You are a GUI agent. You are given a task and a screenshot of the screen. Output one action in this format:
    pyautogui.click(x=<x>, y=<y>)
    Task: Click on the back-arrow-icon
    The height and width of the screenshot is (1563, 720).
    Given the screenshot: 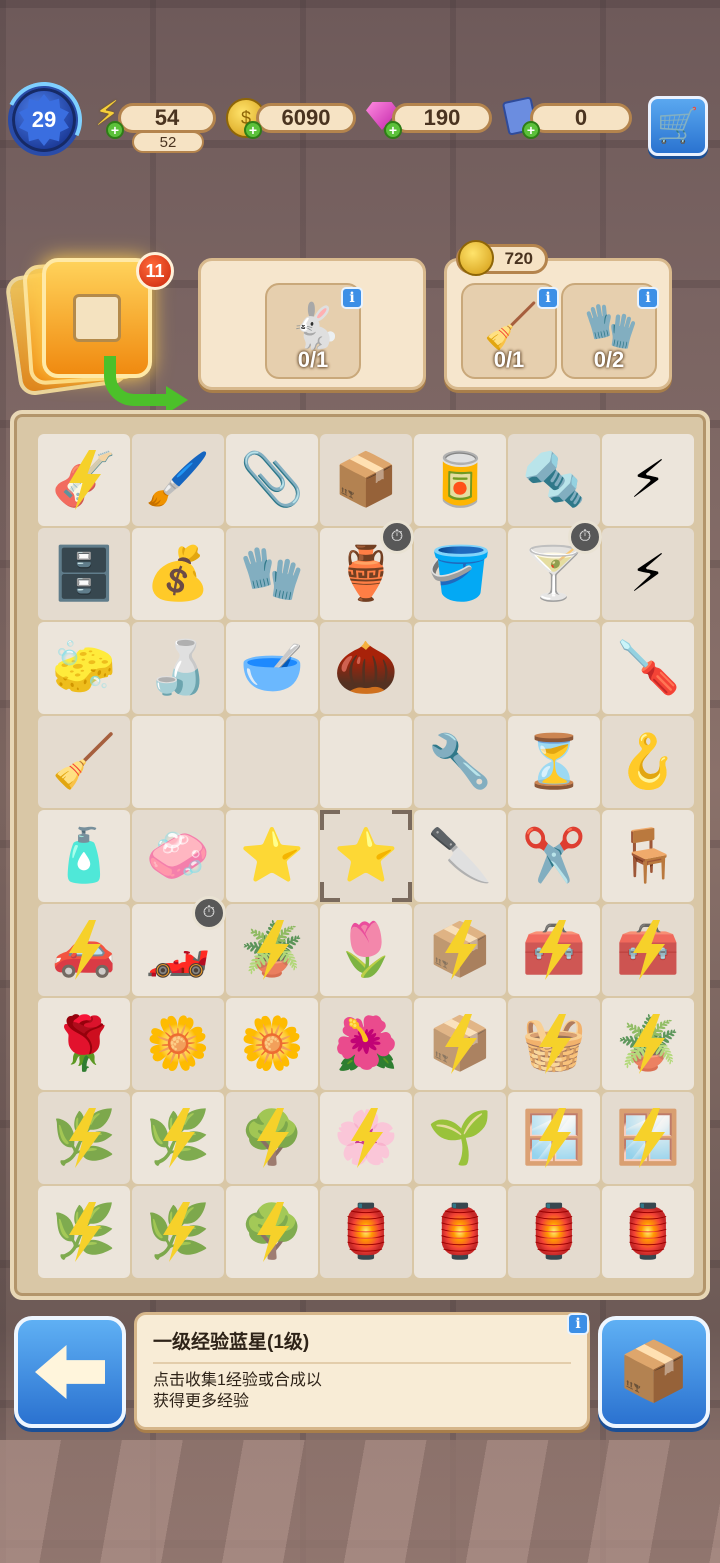 What is the action you would take?
    pyautogui.click(x=70, y=1372)
    